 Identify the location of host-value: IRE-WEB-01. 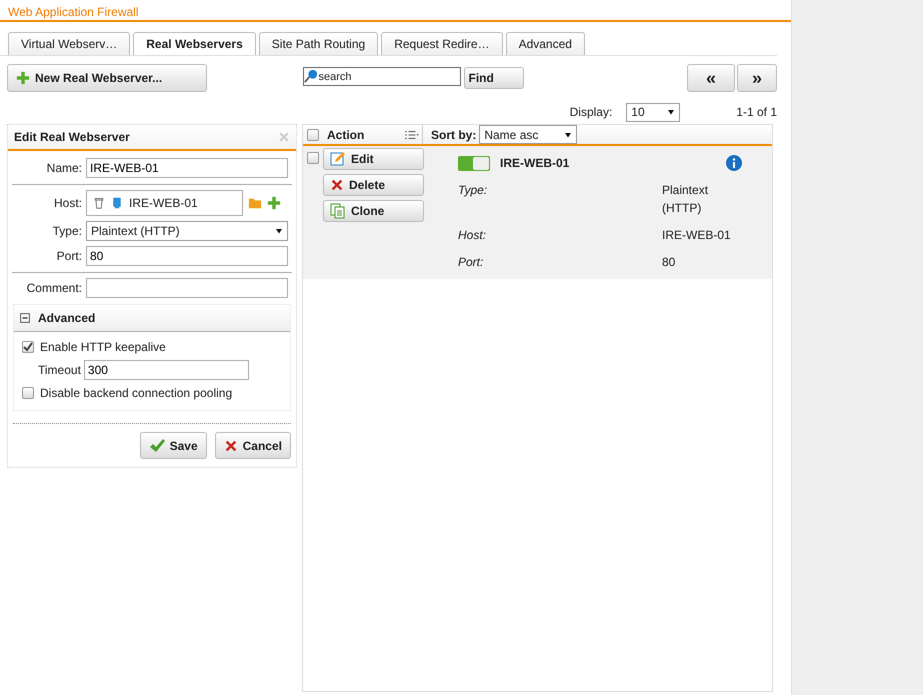
(163, 203).